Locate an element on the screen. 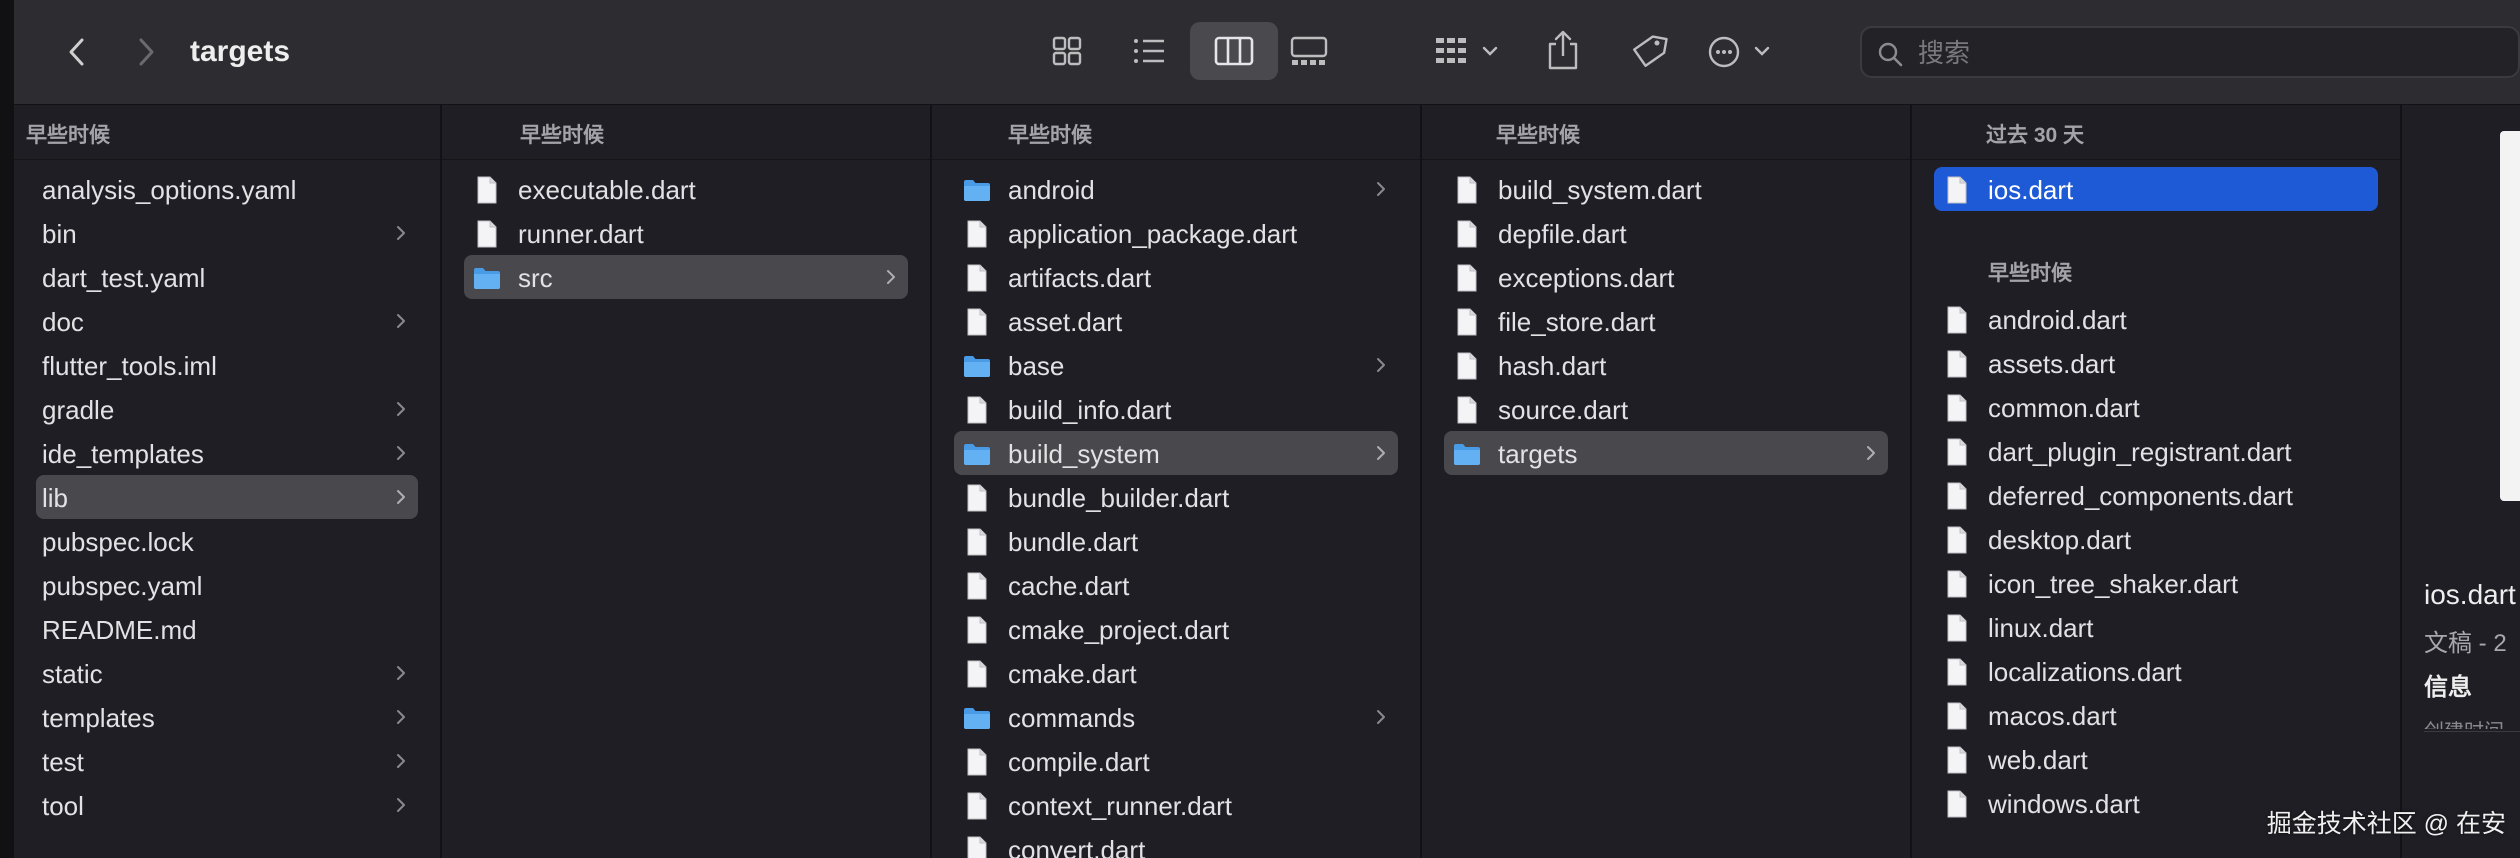  file-row: analysis_options.yaml is located at coordinates (227, 189).